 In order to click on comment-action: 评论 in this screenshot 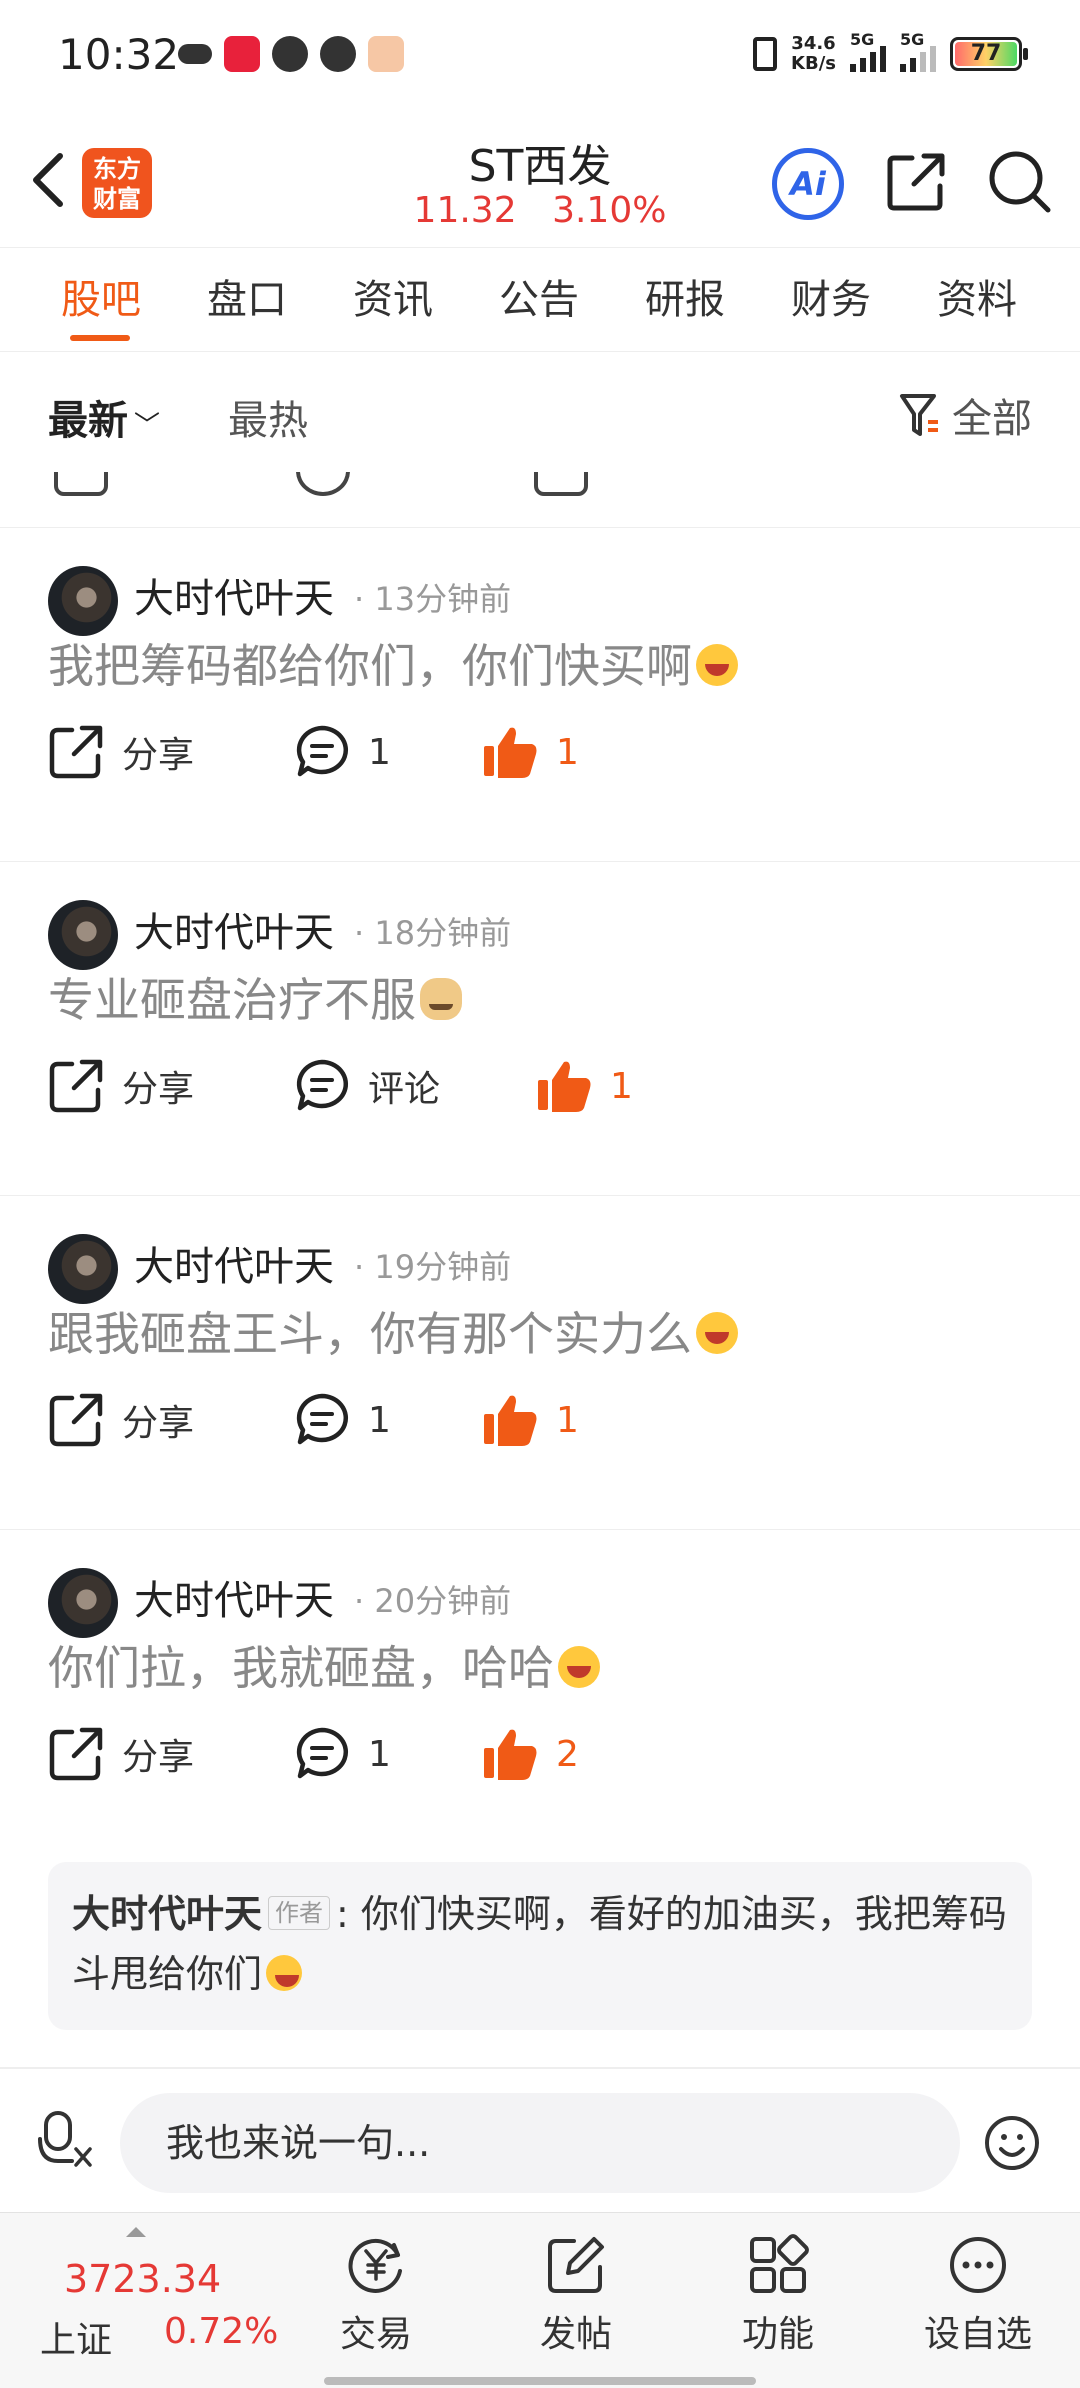, I will do `click(367, 1086)`.